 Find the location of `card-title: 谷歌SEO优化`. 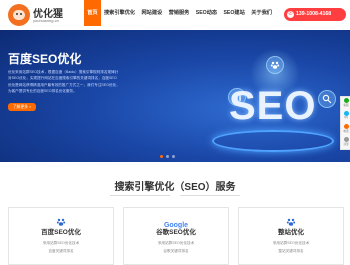

card-title: 谷歌SEO优化 is located at coordinates (176, 232).